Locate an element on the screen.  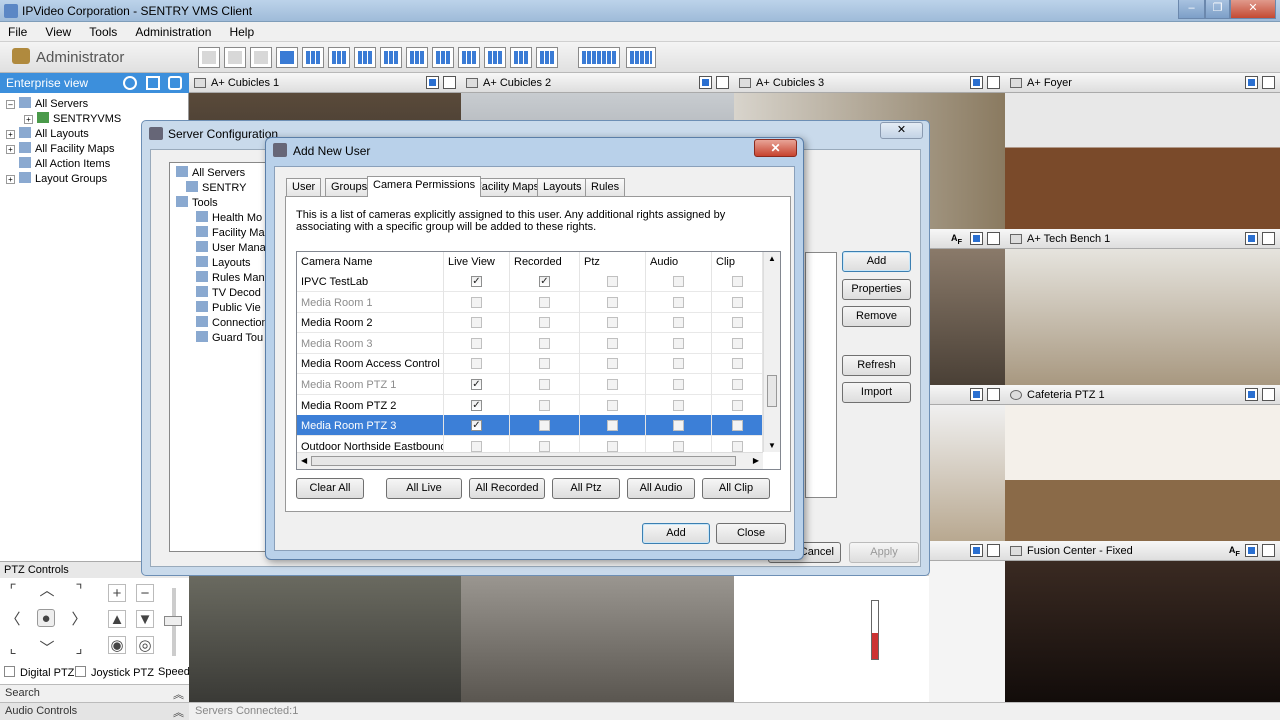
ptz-down-icon: ﹀ is located at coordinates (47, 649).